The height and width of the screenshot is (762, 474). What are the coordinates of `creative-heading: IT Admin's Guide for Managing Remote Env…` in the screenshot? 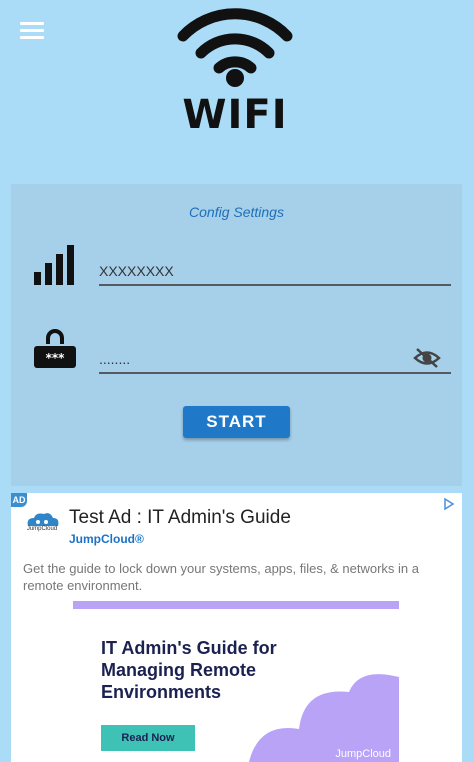 It's located at (189, 670).